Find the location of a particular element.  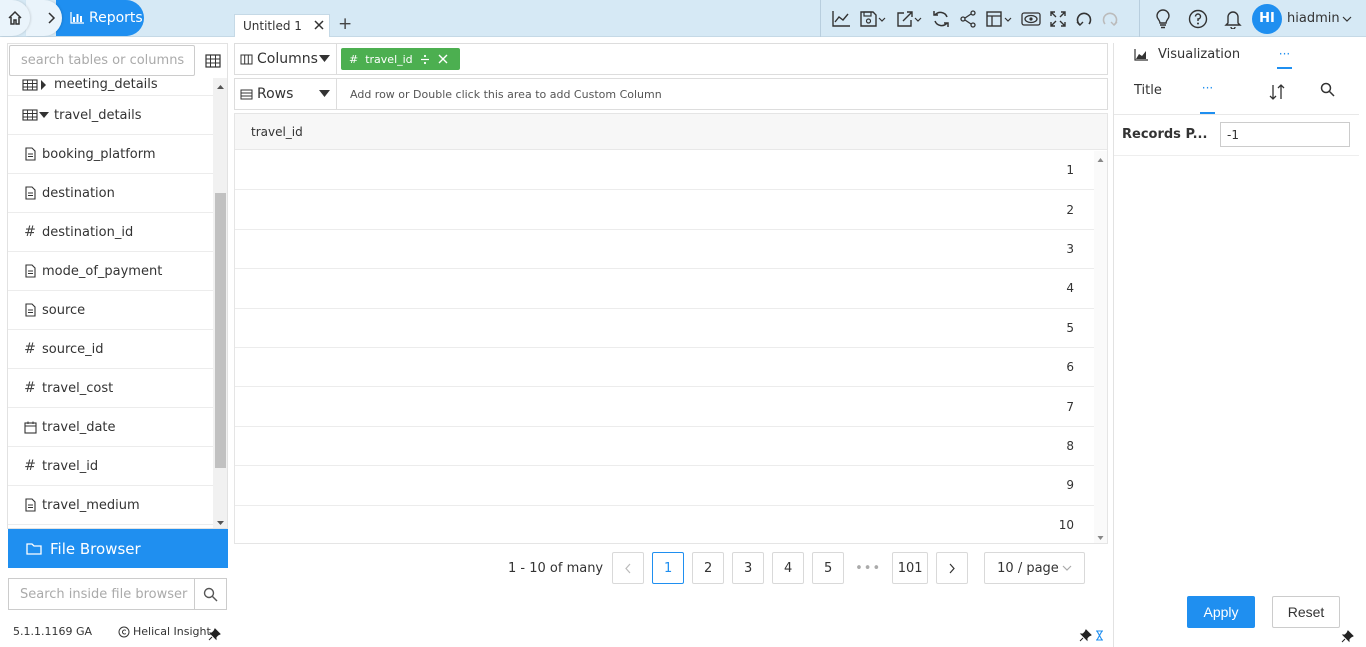

metadata-scrollbar is located at coordinates (220, 303).